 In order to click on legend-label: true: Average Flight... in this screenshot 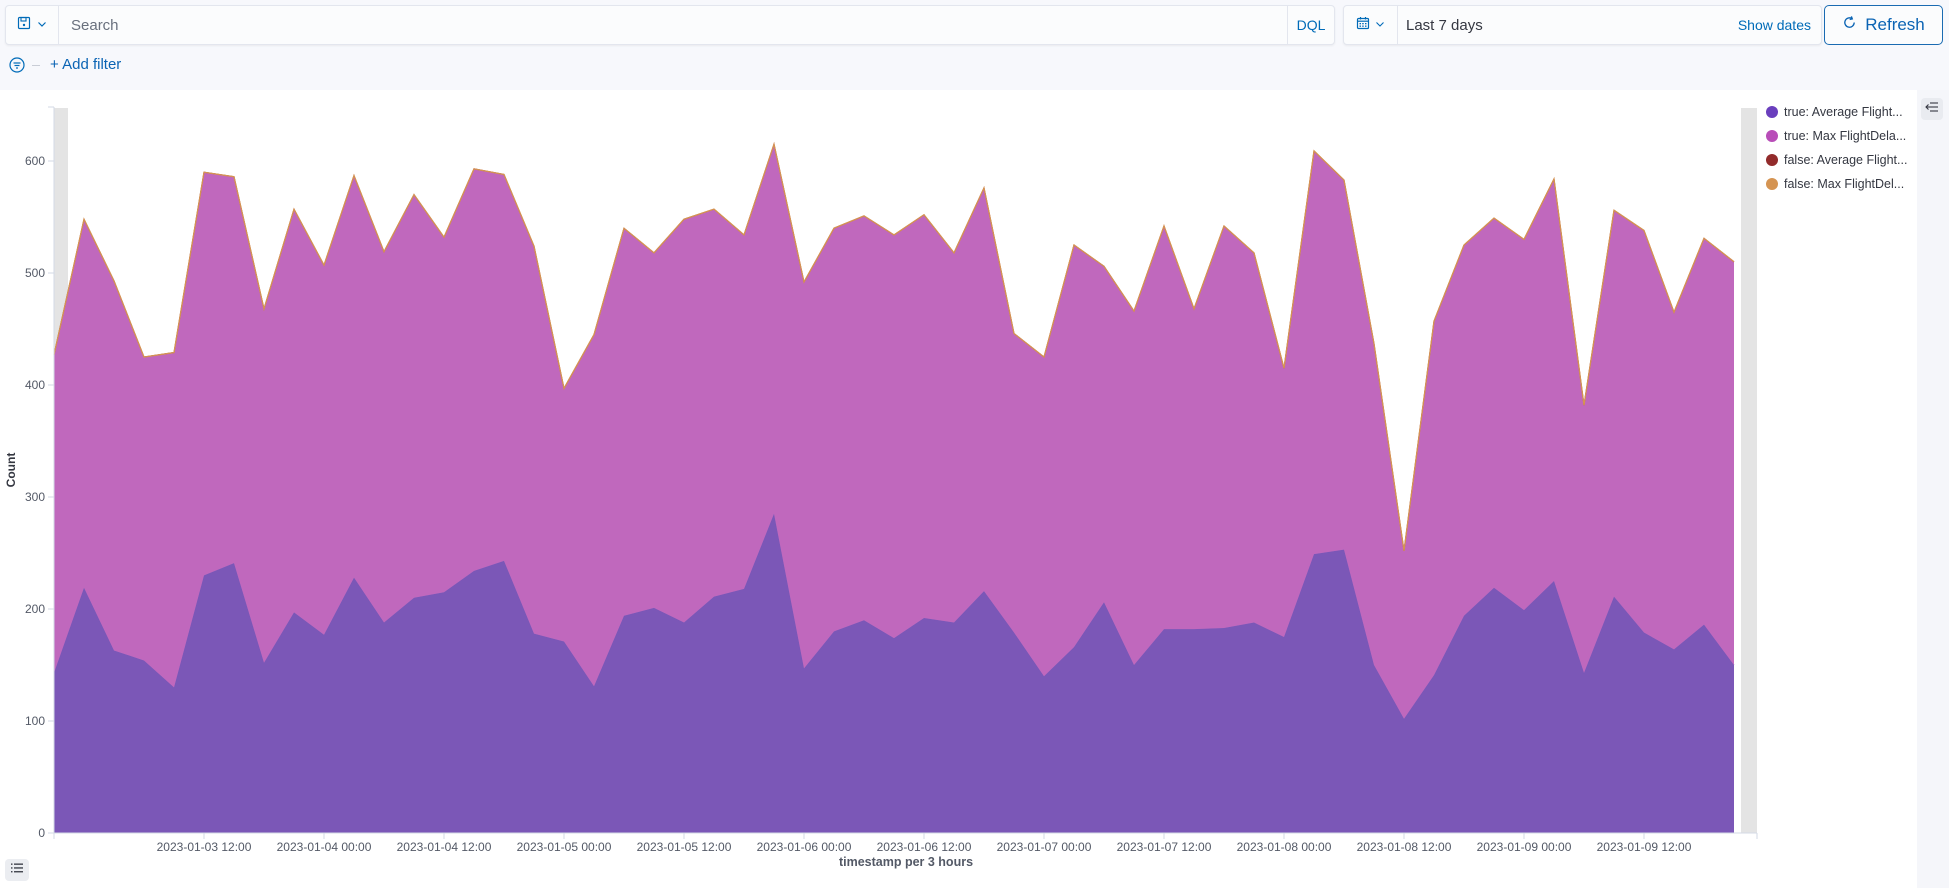, I will do `click(1843, 112)`.